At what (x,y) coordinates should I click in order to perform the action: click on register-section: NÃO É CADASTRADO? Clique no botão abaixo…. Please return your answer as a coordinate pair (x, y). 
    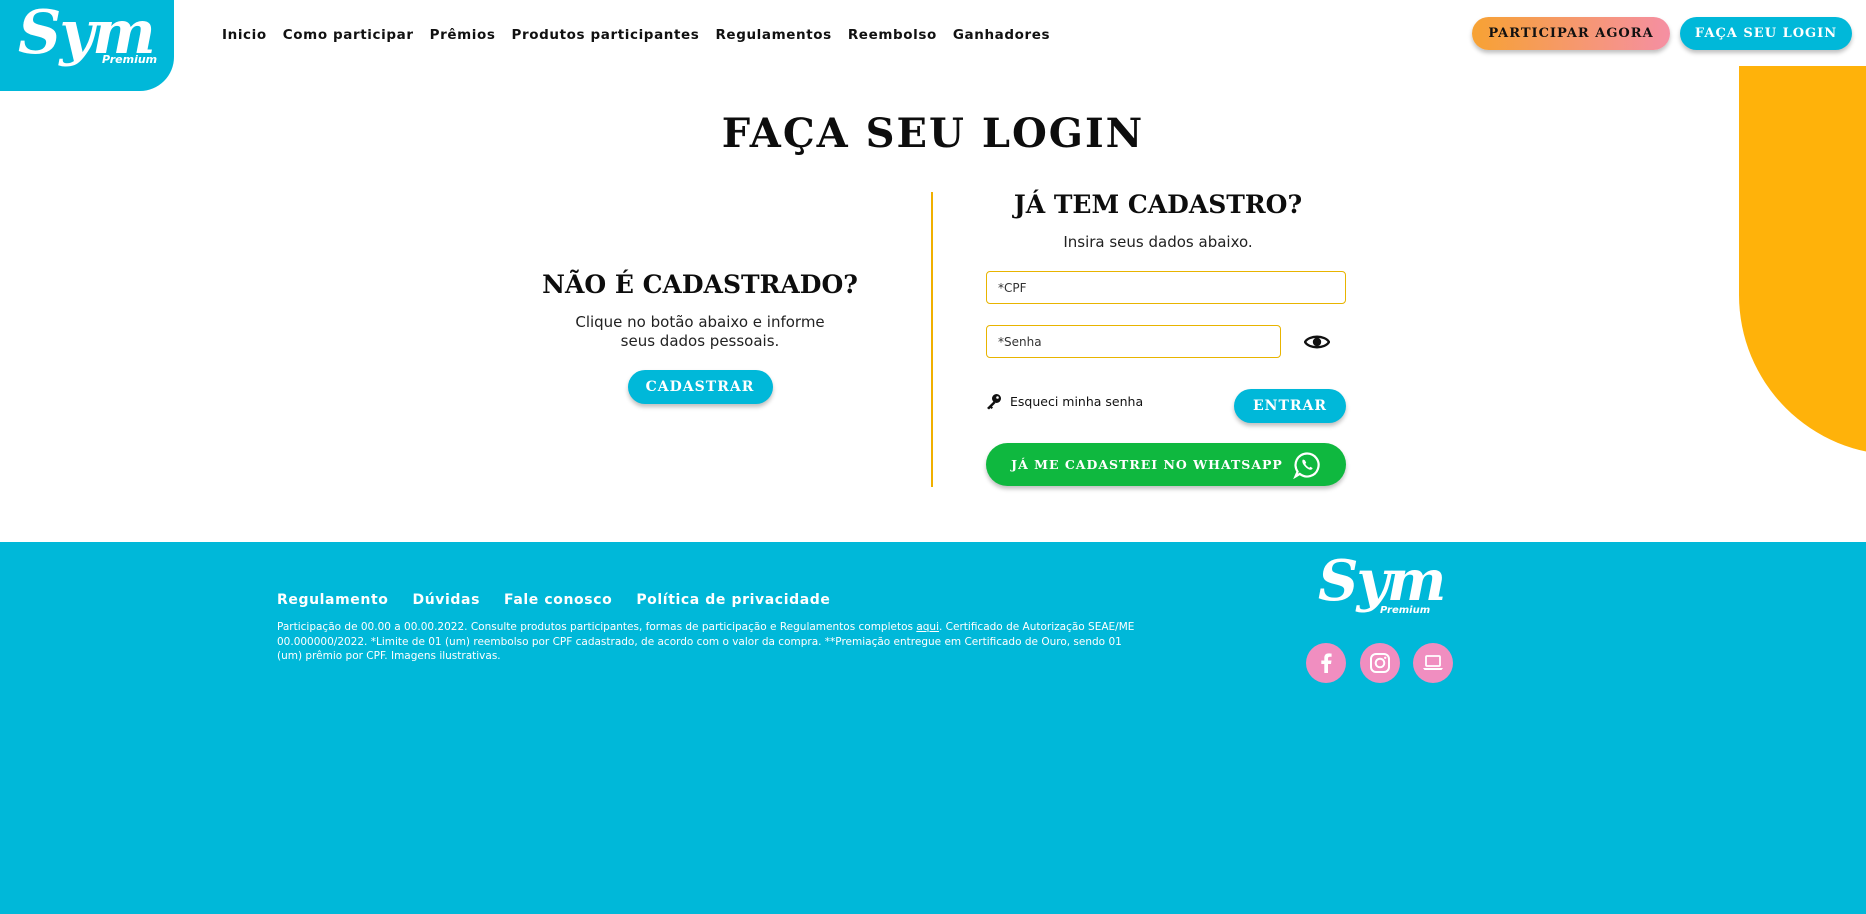
    Looking at the image, I should click on (700, 337).